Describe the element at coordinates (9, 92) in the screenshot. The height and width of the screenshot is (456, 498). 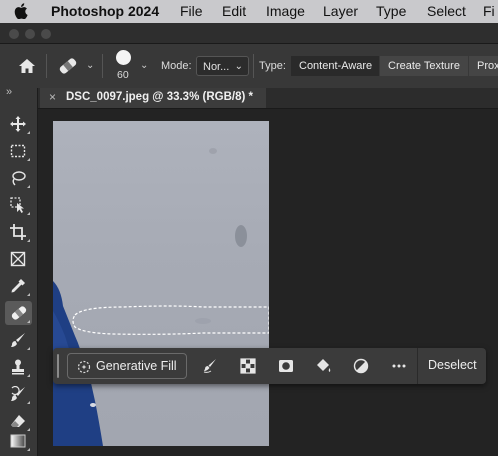
I see `collapse-panel-icon: »` at that location.